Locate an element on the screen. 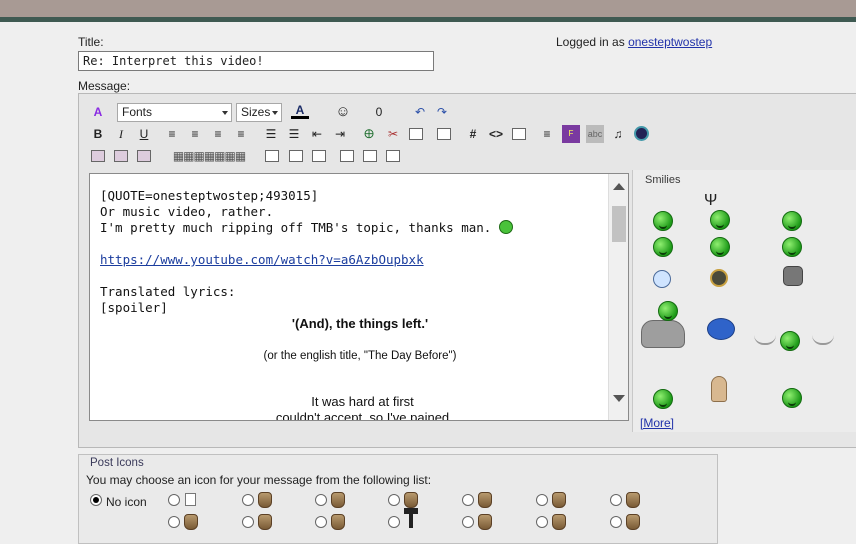 Image resolution: width=856 pixels, height=544 pixels. font-select: Fonts is located at coordinates (174, 112).